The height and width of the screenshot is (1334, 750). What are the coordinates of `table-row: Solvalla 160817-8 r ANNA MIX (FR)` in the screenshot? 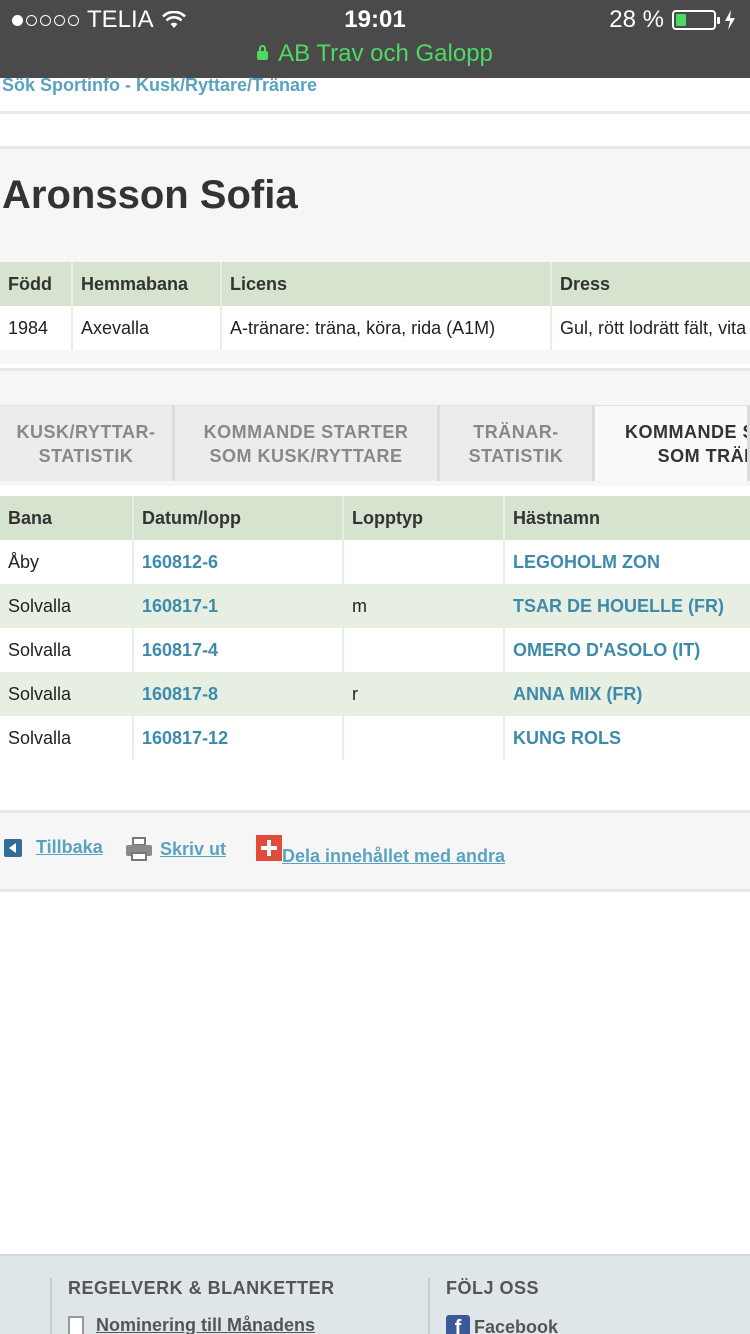 It's located at (375, 694).